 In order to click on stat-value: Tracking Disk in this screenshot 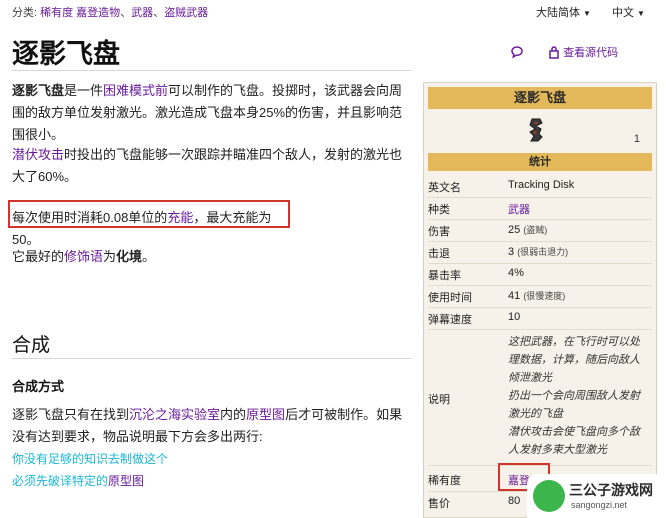, I will do `click(541, 185)`.